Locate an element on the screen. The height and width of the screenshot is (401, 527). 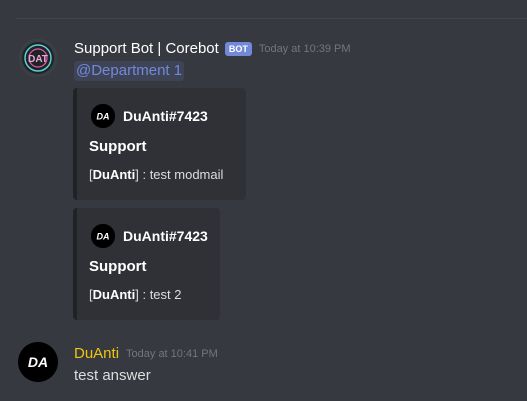
embed-description: [DuAnti] : test modmail is located at coordinates (156, 174).